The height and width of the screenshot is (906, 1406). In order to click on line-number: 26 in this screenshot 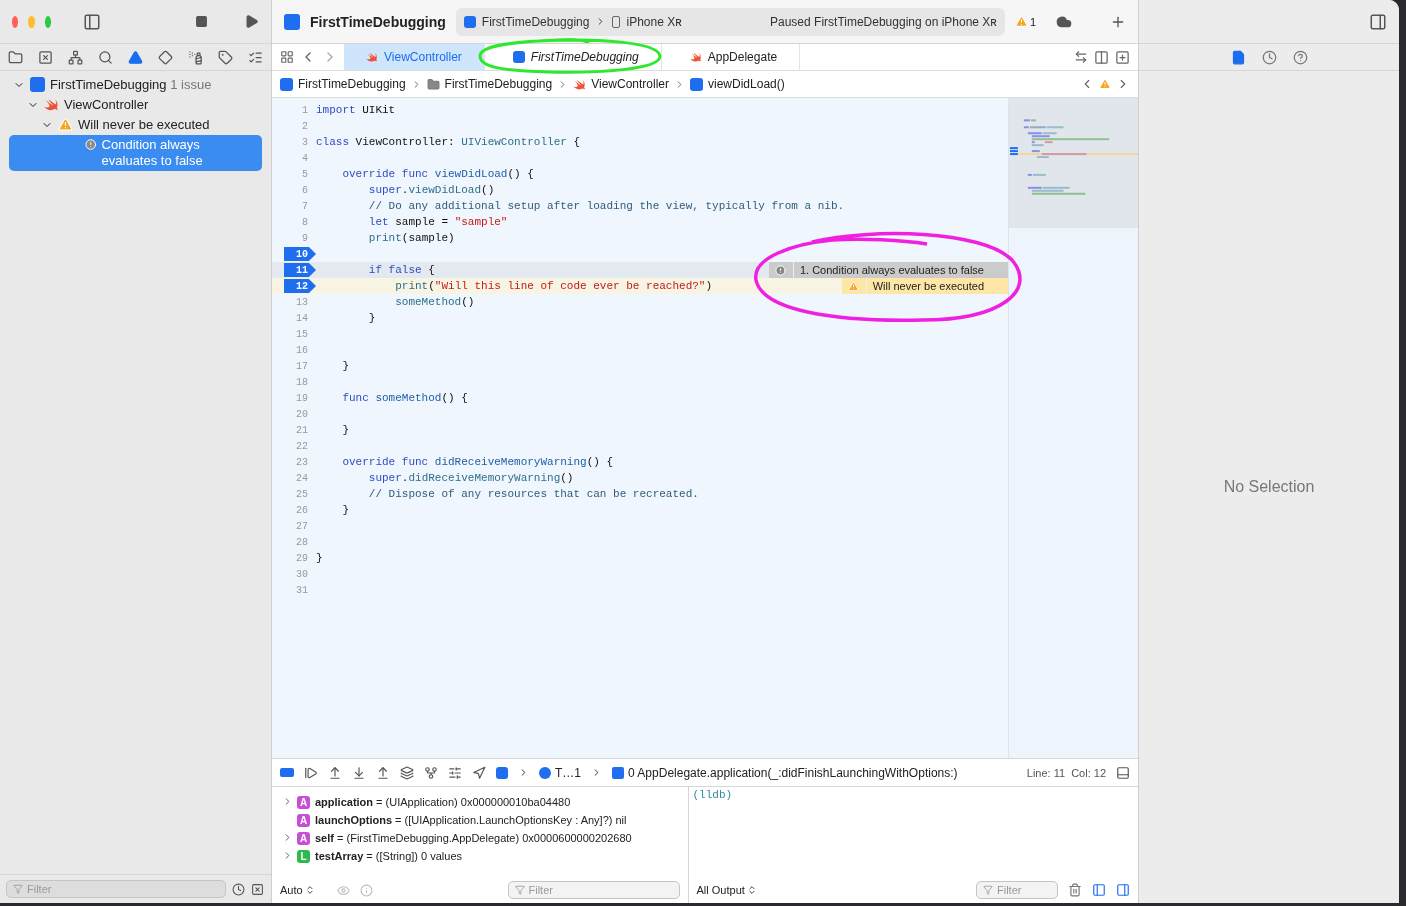, I will do `click(302, 510)`.